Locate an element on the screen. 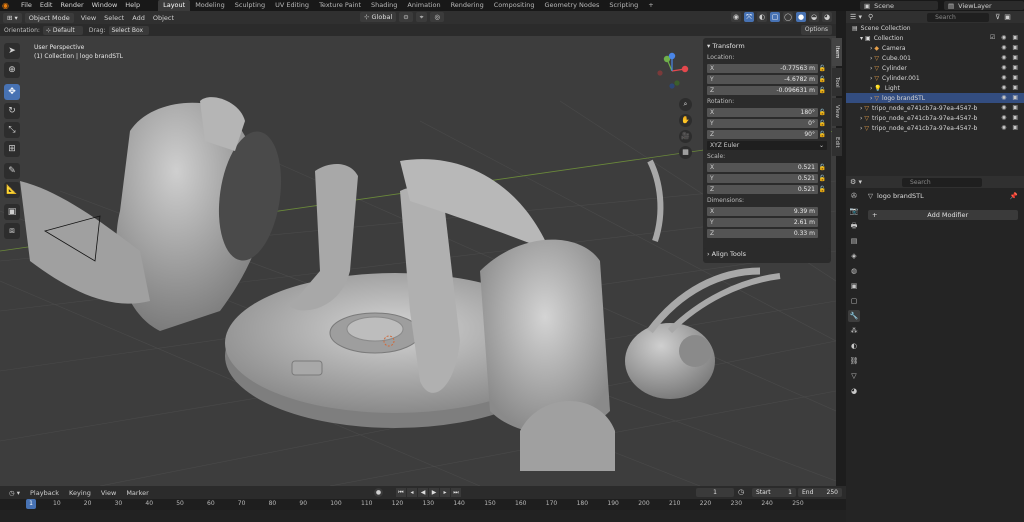  drag-dropdown: Select Box is located at coordinates (128, 30).